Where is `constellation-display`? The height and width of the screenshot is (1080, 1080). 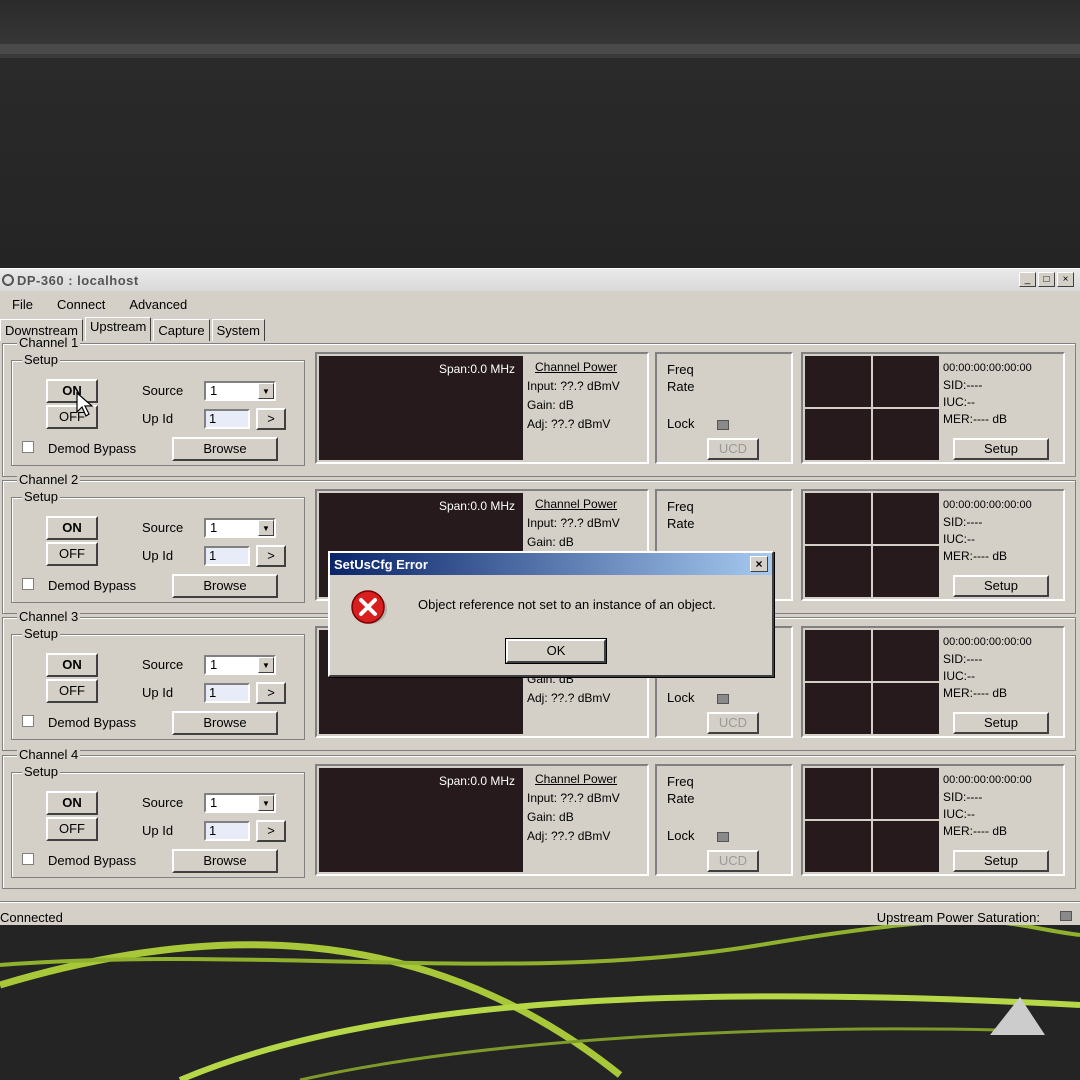
constellation-display is located at coordinates (872, 820).